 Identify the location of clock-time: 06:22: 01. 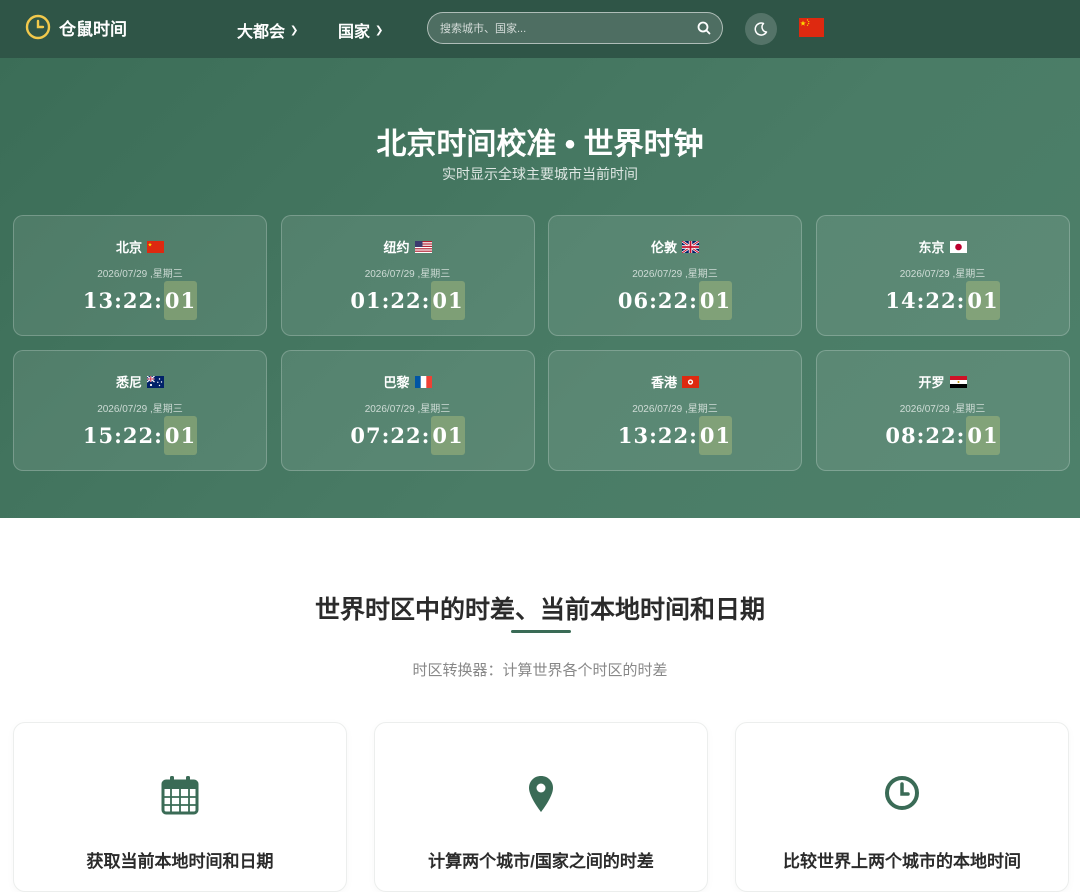
(675, 300).